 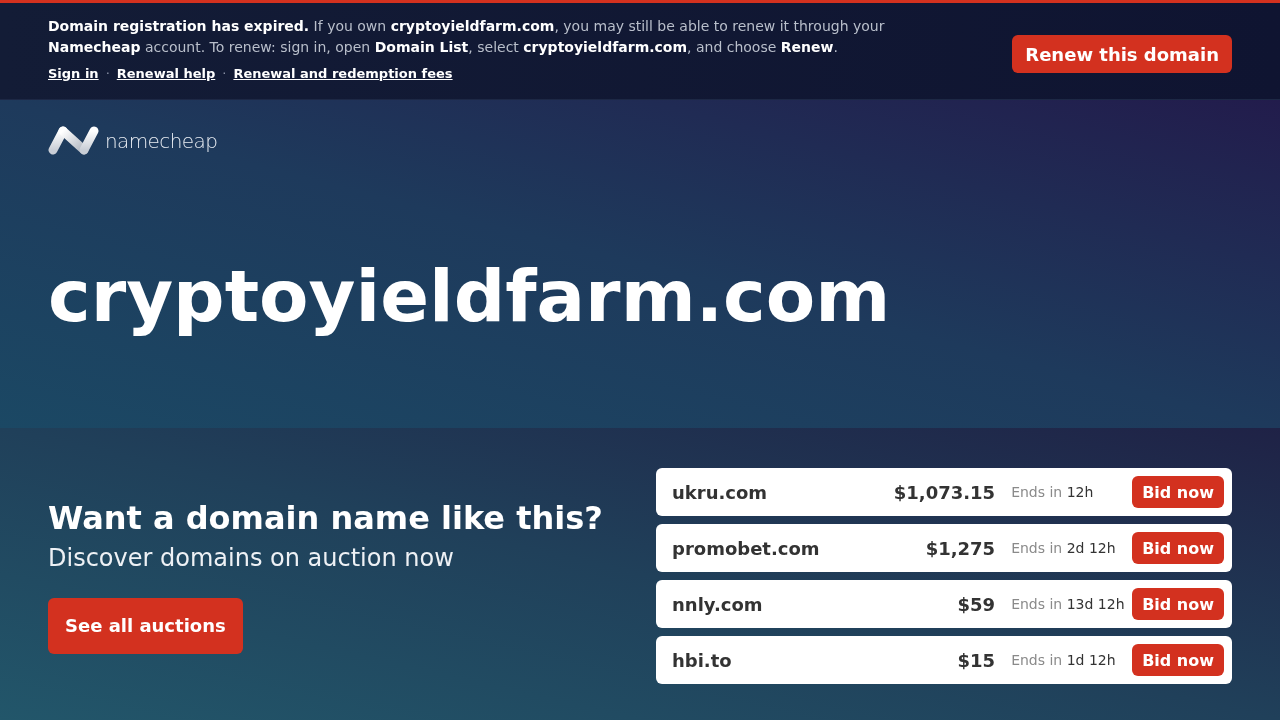 I want to click on expiry-message: Domain registration has expired. If you own cryptoyieldfarm.com, you may still be able to renew it through your Namecheap account. To renew: sign in, open Domain List, select cryptoyieldfarm.com, and choose Renew., so click(x=467, y=37).